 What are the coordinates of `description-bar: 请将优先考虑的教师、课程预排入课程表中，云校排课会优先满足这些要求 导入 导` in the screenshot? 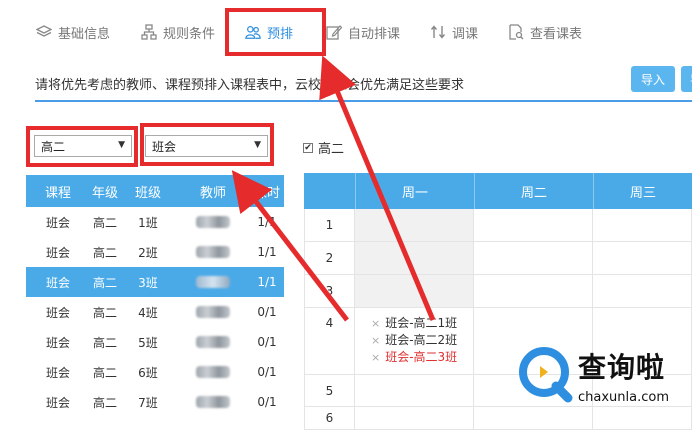 It's located at (363, 82).